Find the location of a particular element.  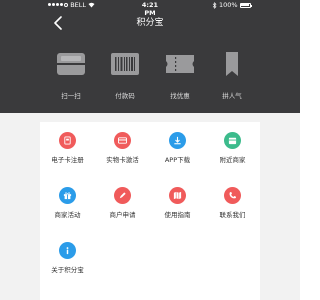

grid-item-label: 电子卡注册 is located at coordinates (67, 160).